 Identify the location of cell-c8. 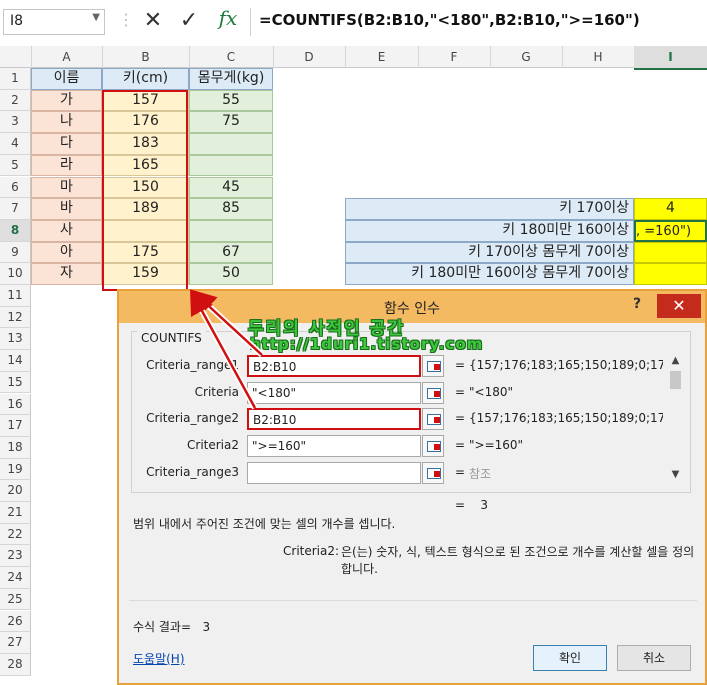
(231, 230).